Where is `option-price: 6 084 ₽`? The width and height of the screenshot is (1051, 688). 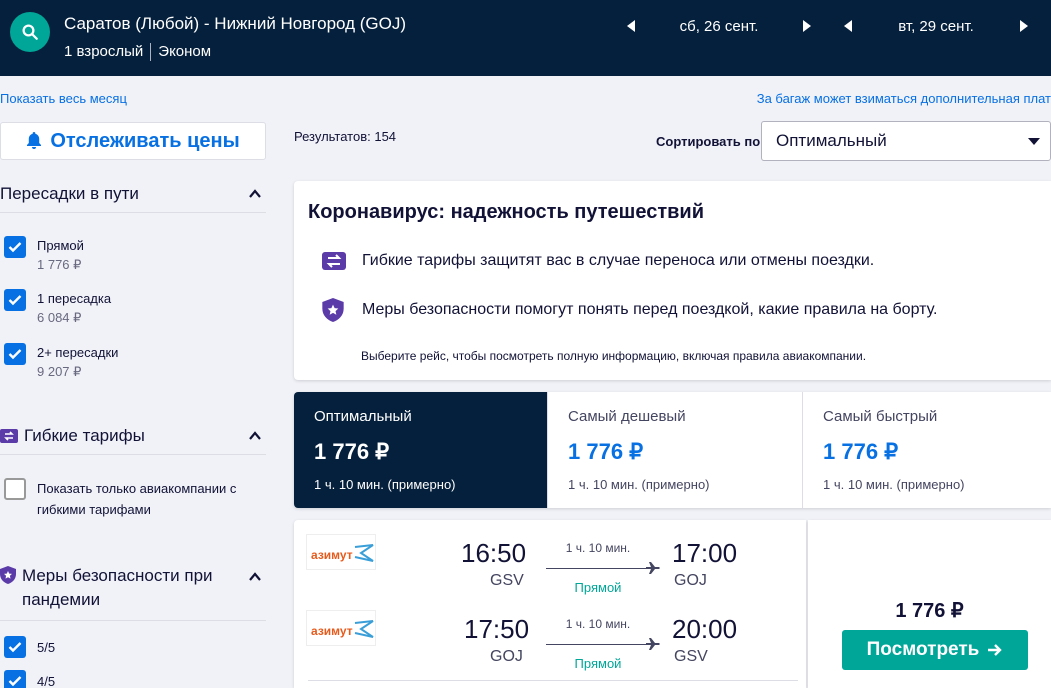 option-price: 6 084 ₽ is located at coordinates (59, 317).